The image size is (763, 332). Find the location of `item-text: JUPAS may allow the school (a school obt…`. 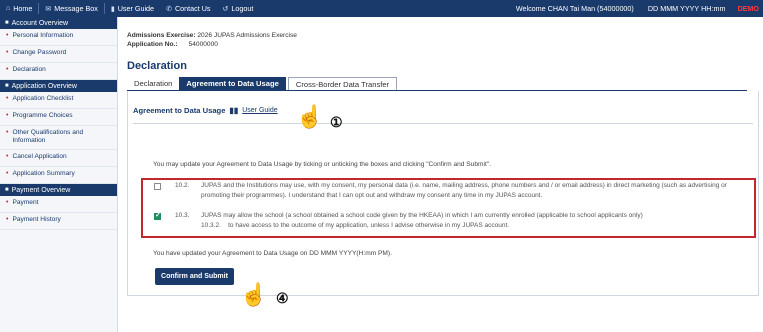

item-text: JUPAS may allow the school (a school obt… is located at coordinates (422, 215).